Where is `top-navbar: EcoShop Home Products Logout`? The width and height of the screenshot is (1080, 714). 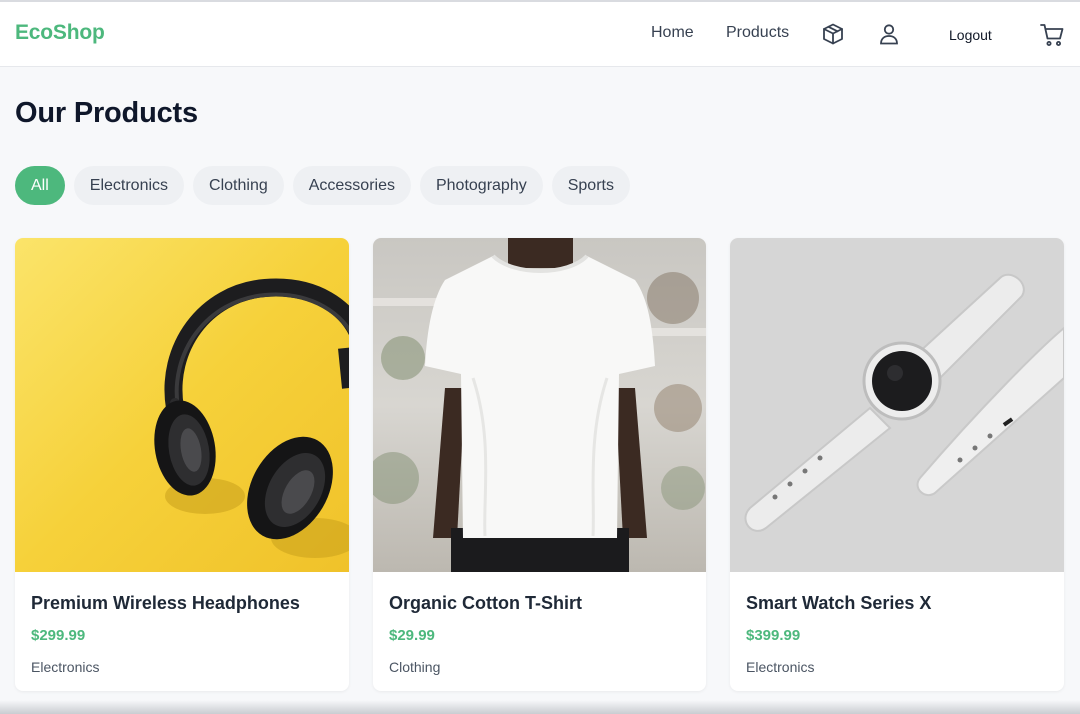 top-navbar: EcoShop Home Products Logout is located at coordinates (540, 34).